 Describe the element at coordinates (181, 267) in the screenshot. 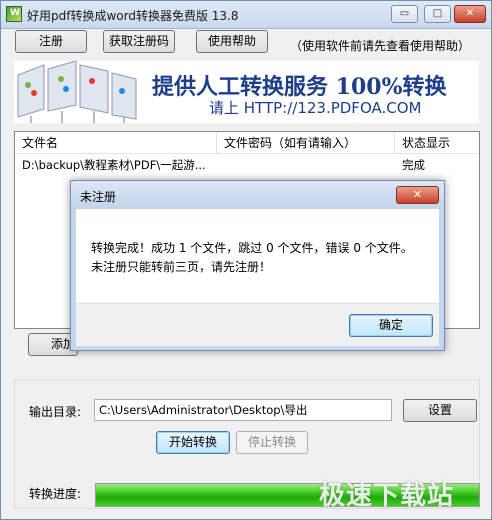

I see `dialog-message-line2: 未注册只能转前三页，请先注册！` at that location.